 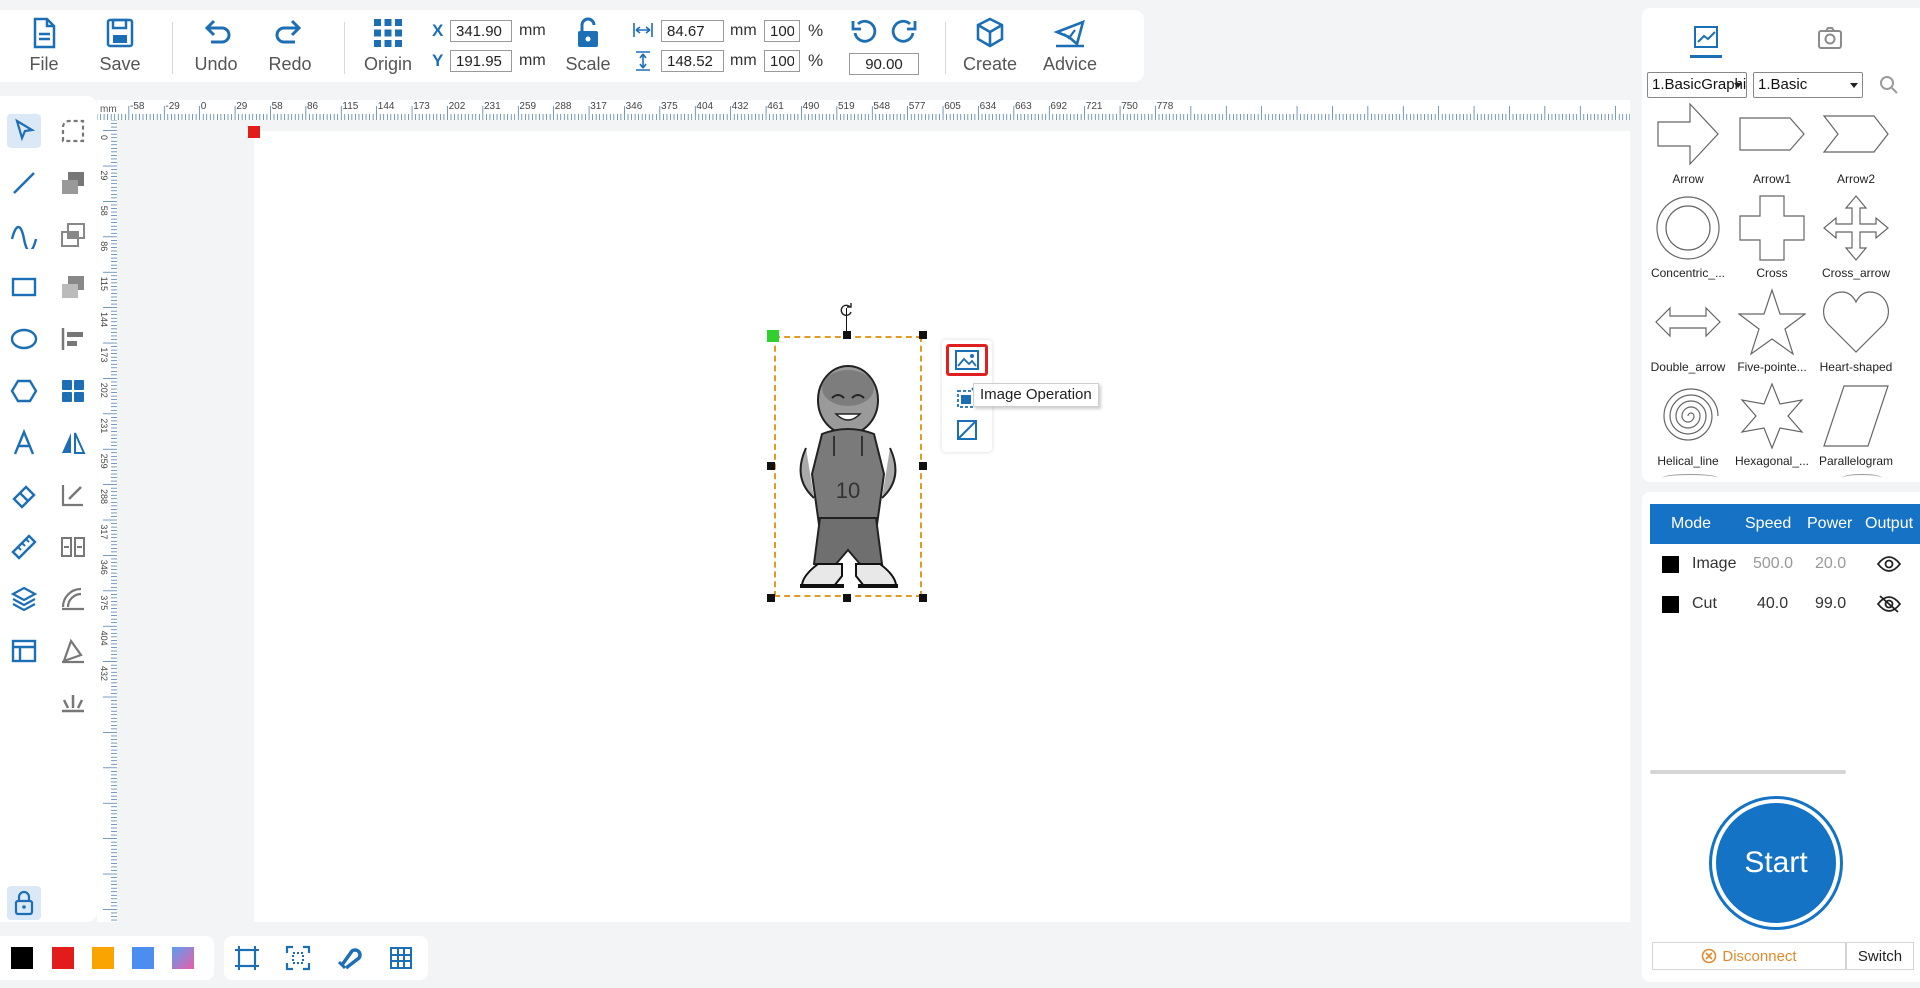 What do you see at coordinates (847, 335) in the screenshot?
I see `resize-handle-top` at bounding box center [847, 335].